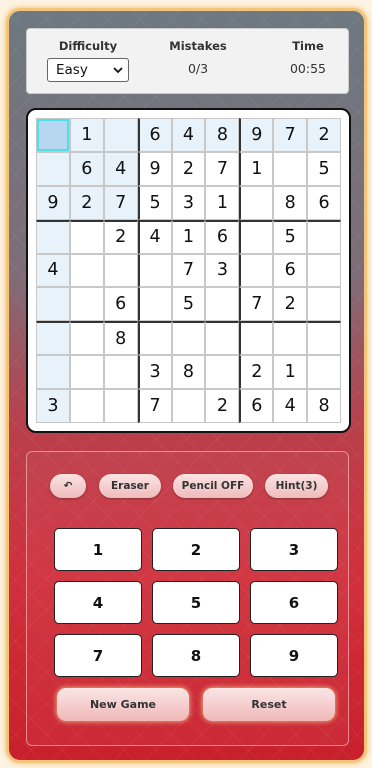 This screenshot has height=768, width=372. Describe the element at coordinates (98, 655) in the screenshot. I see `number-button-7: 7` at that location.